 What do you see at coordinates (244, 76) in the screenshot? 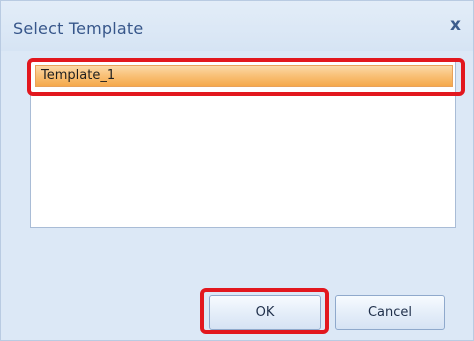
I see `list-item-template-1: Template_1` at bounding box center [244, 76].